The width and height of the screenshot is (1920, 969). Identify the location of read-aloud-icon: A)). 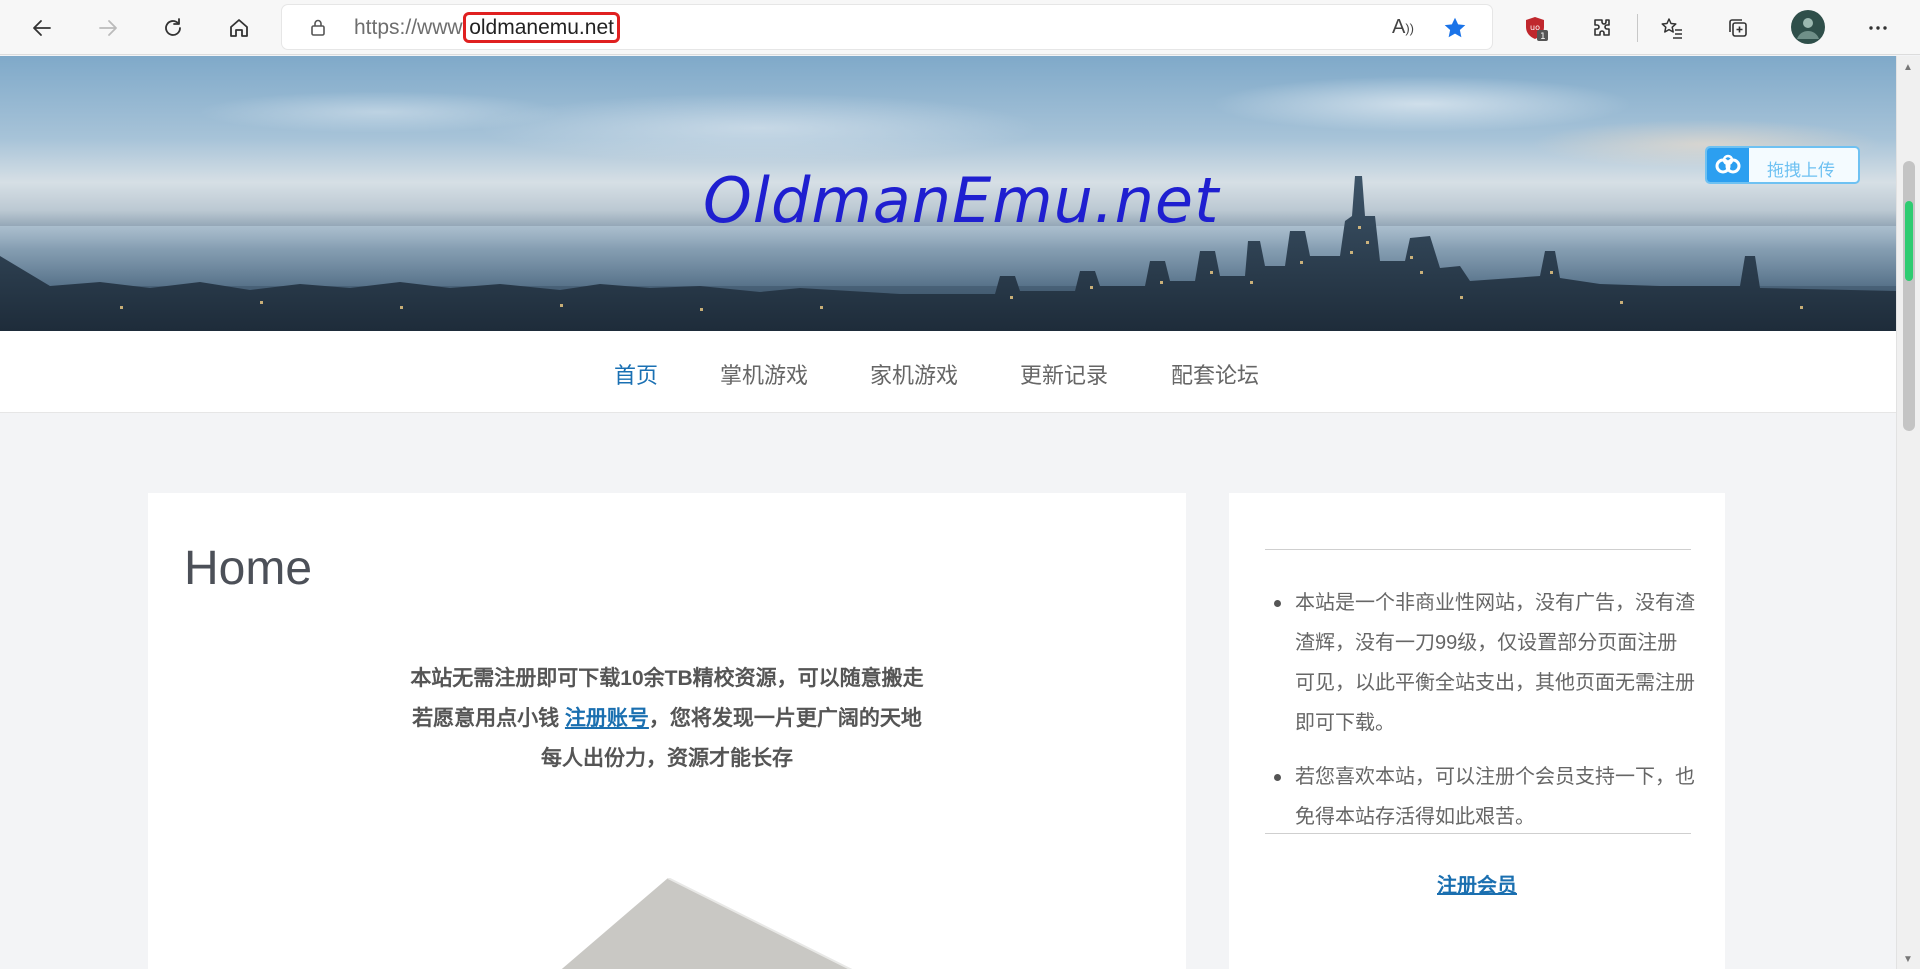
(1403, 27).